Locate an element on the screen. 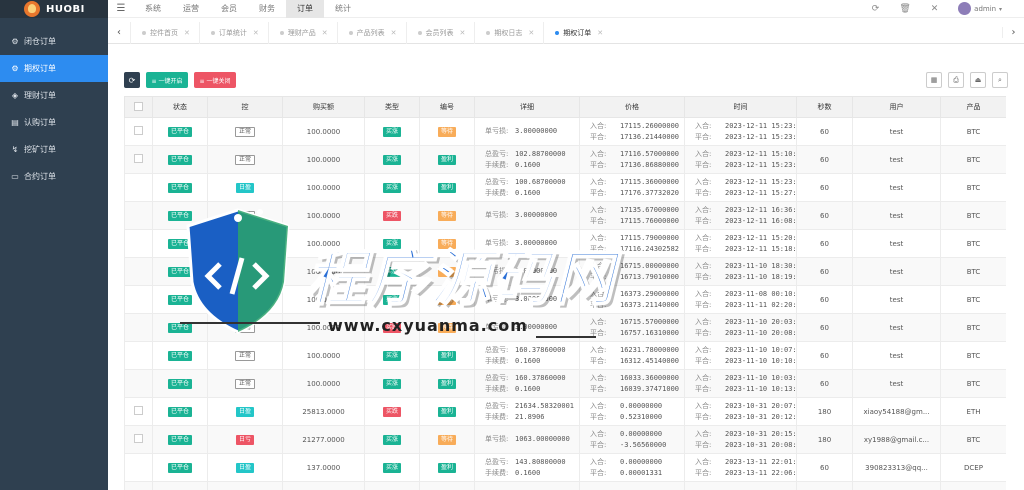 The image size is (1024, 490). result-badge: 盈利 is located at coordinates (446, 187).